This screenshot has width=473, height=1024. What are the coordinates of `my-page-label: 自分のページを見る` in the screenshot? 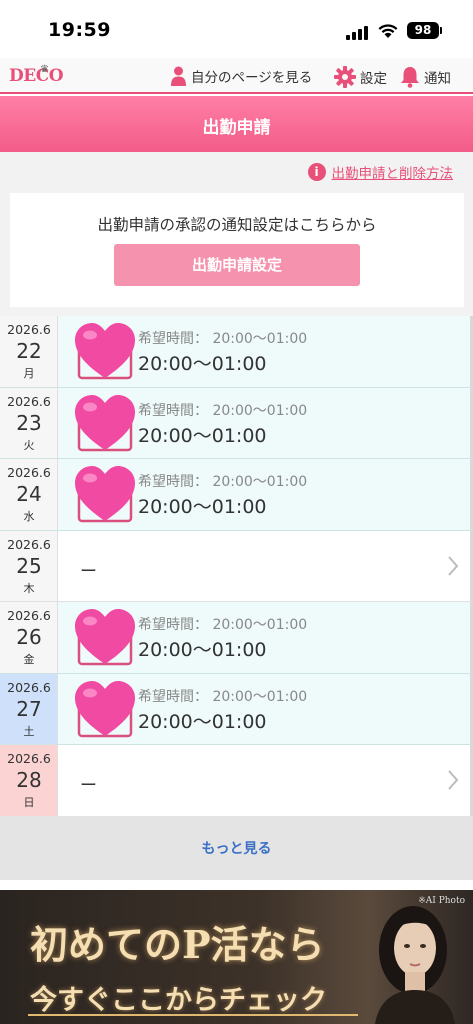 It's located at (252, 78).